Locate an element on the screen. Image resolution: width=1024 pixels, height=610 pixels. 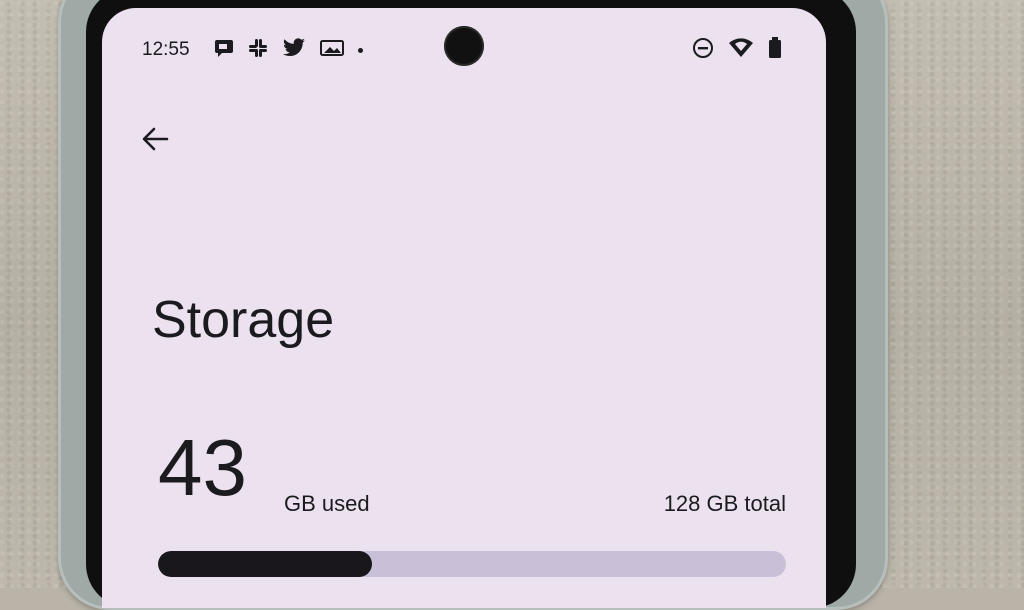
storage-progress-fill is located at coordinates (265, 564).